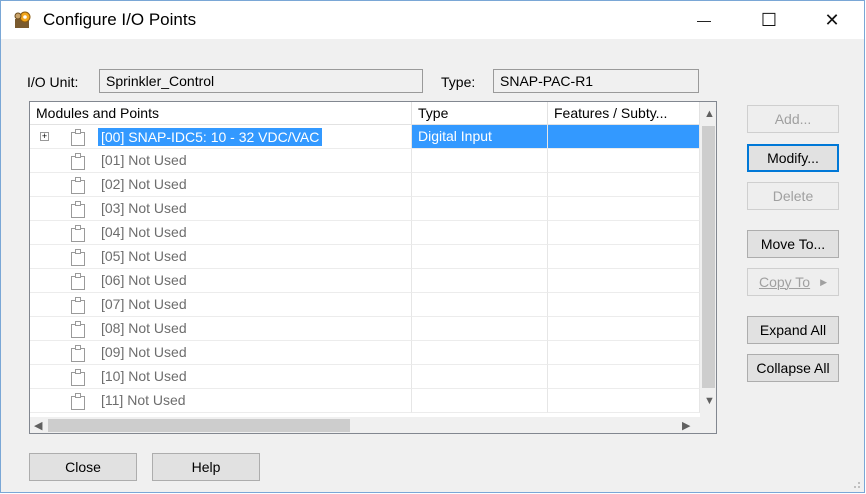  I want to click on table-row: [05] Not Used, so click(365, 257).